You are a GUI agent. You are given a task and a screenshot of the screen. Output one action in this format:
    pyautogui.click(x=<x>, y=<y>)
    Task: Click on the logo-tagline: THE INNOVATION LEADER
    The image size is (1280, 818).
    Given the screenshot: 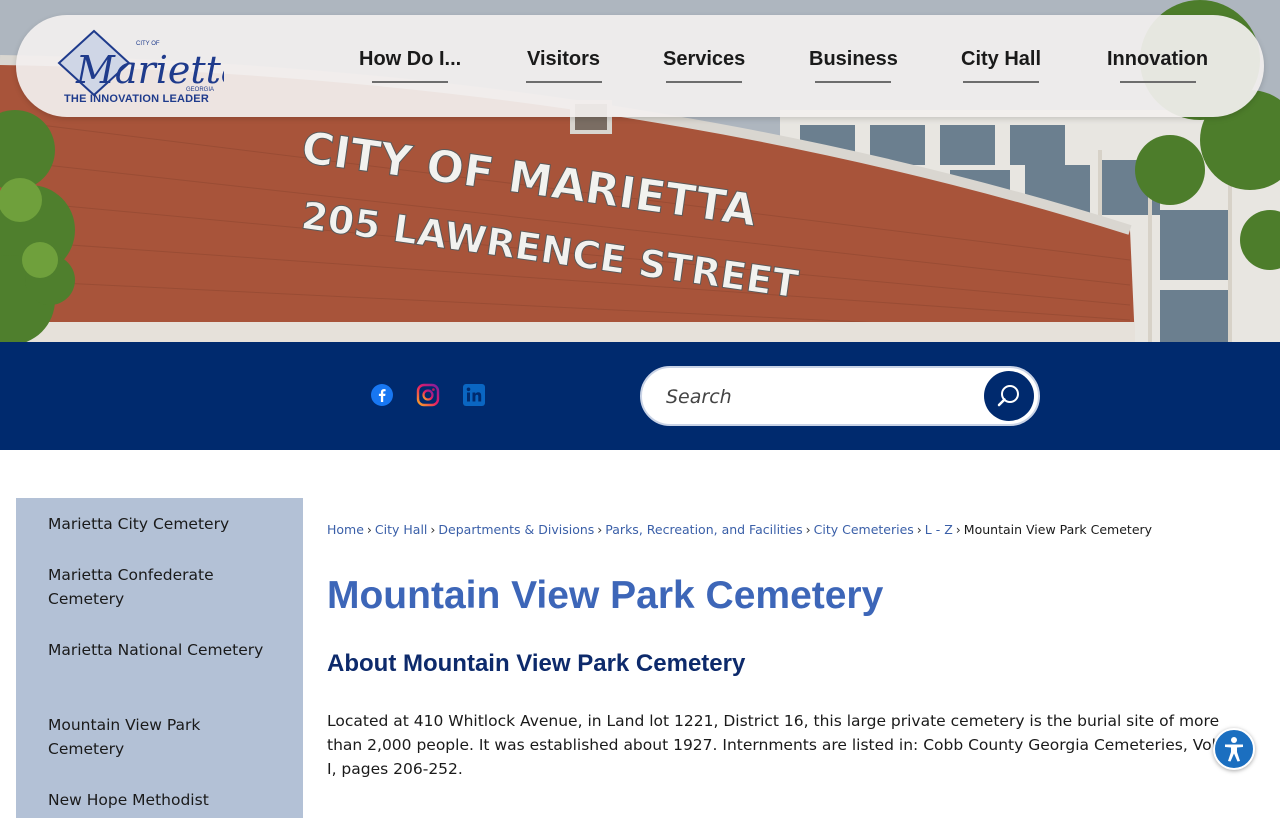 What is the action you would take?
    pyautogui.click(x=136, y=99)
    